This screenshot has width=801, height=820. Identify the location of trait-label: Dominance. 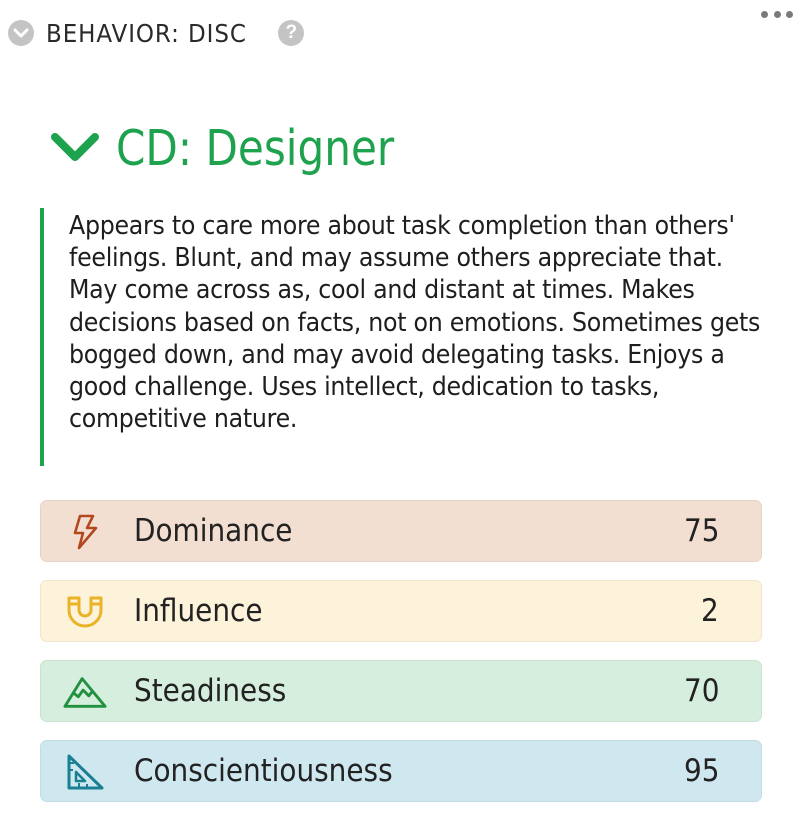
(213, 531).